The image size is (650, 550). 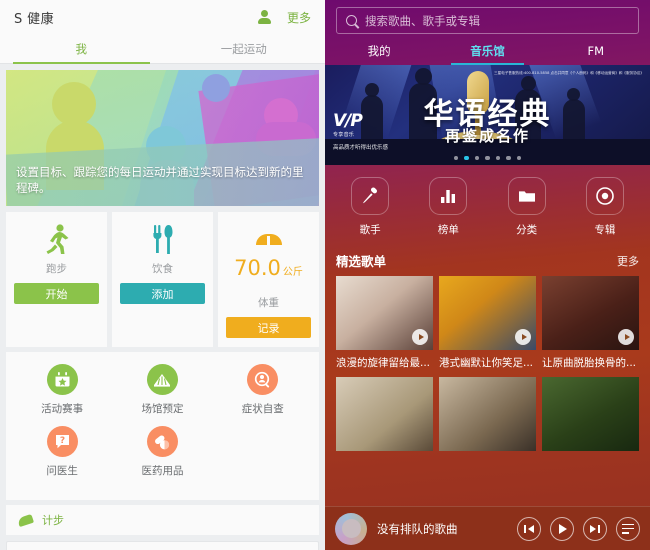 I want to click on featured-playlists-header: 精选歌单 更多, so click(x=487, y=258).